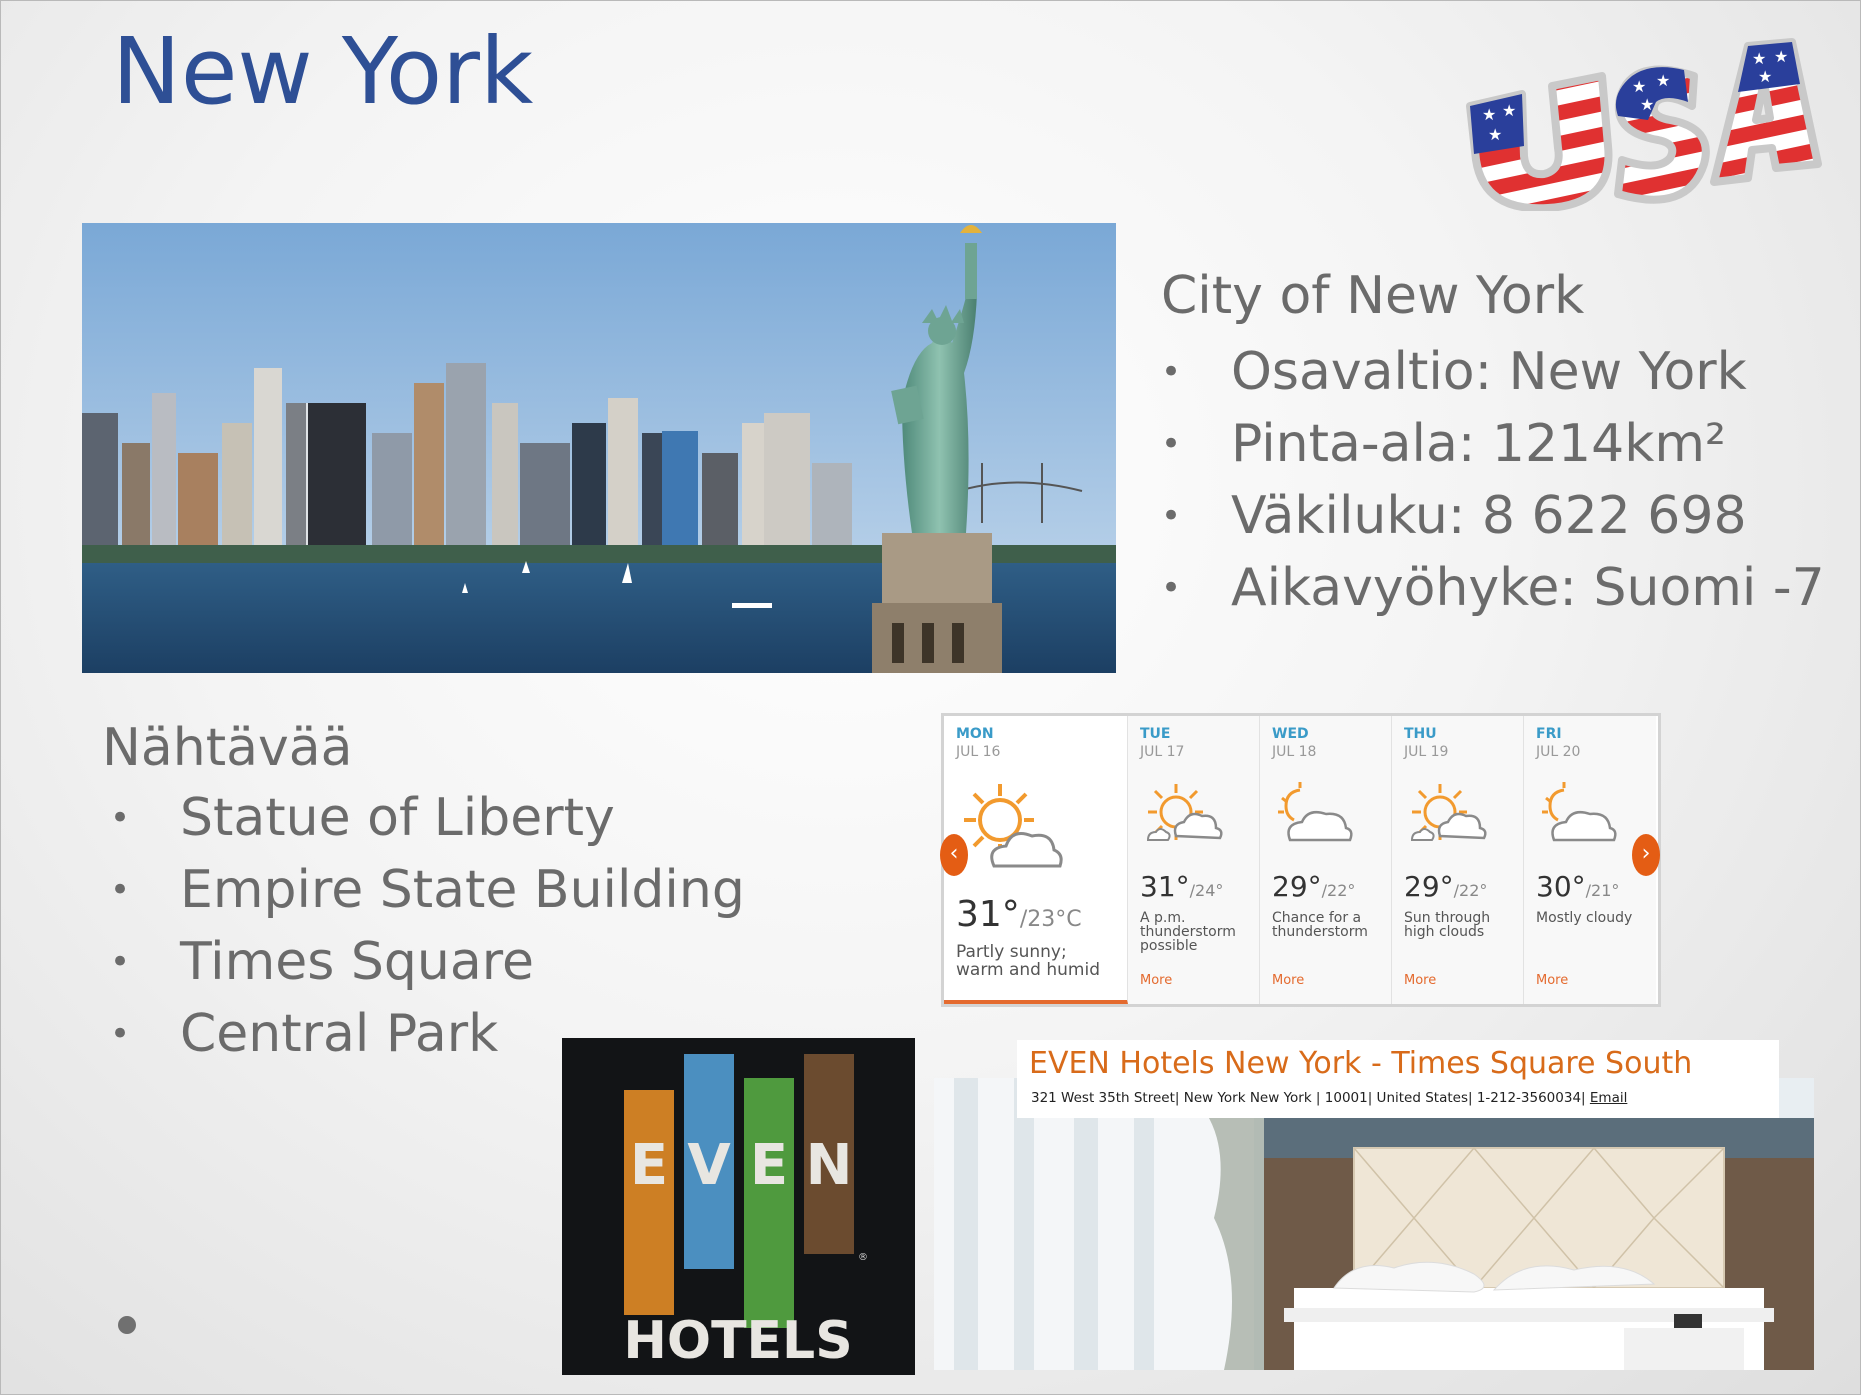  What do you see at coordinates (227, 748) in the screenshot?
I see `sights-heading: Nähtävää` at bounding box center [227, 748].